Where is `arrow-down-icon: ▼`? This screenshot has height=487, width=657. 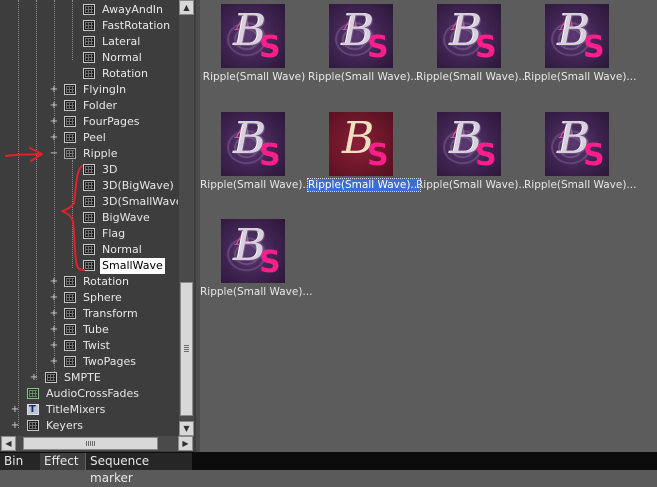
arrow-down-icon: ▼ is located at coordinates (186, 428).